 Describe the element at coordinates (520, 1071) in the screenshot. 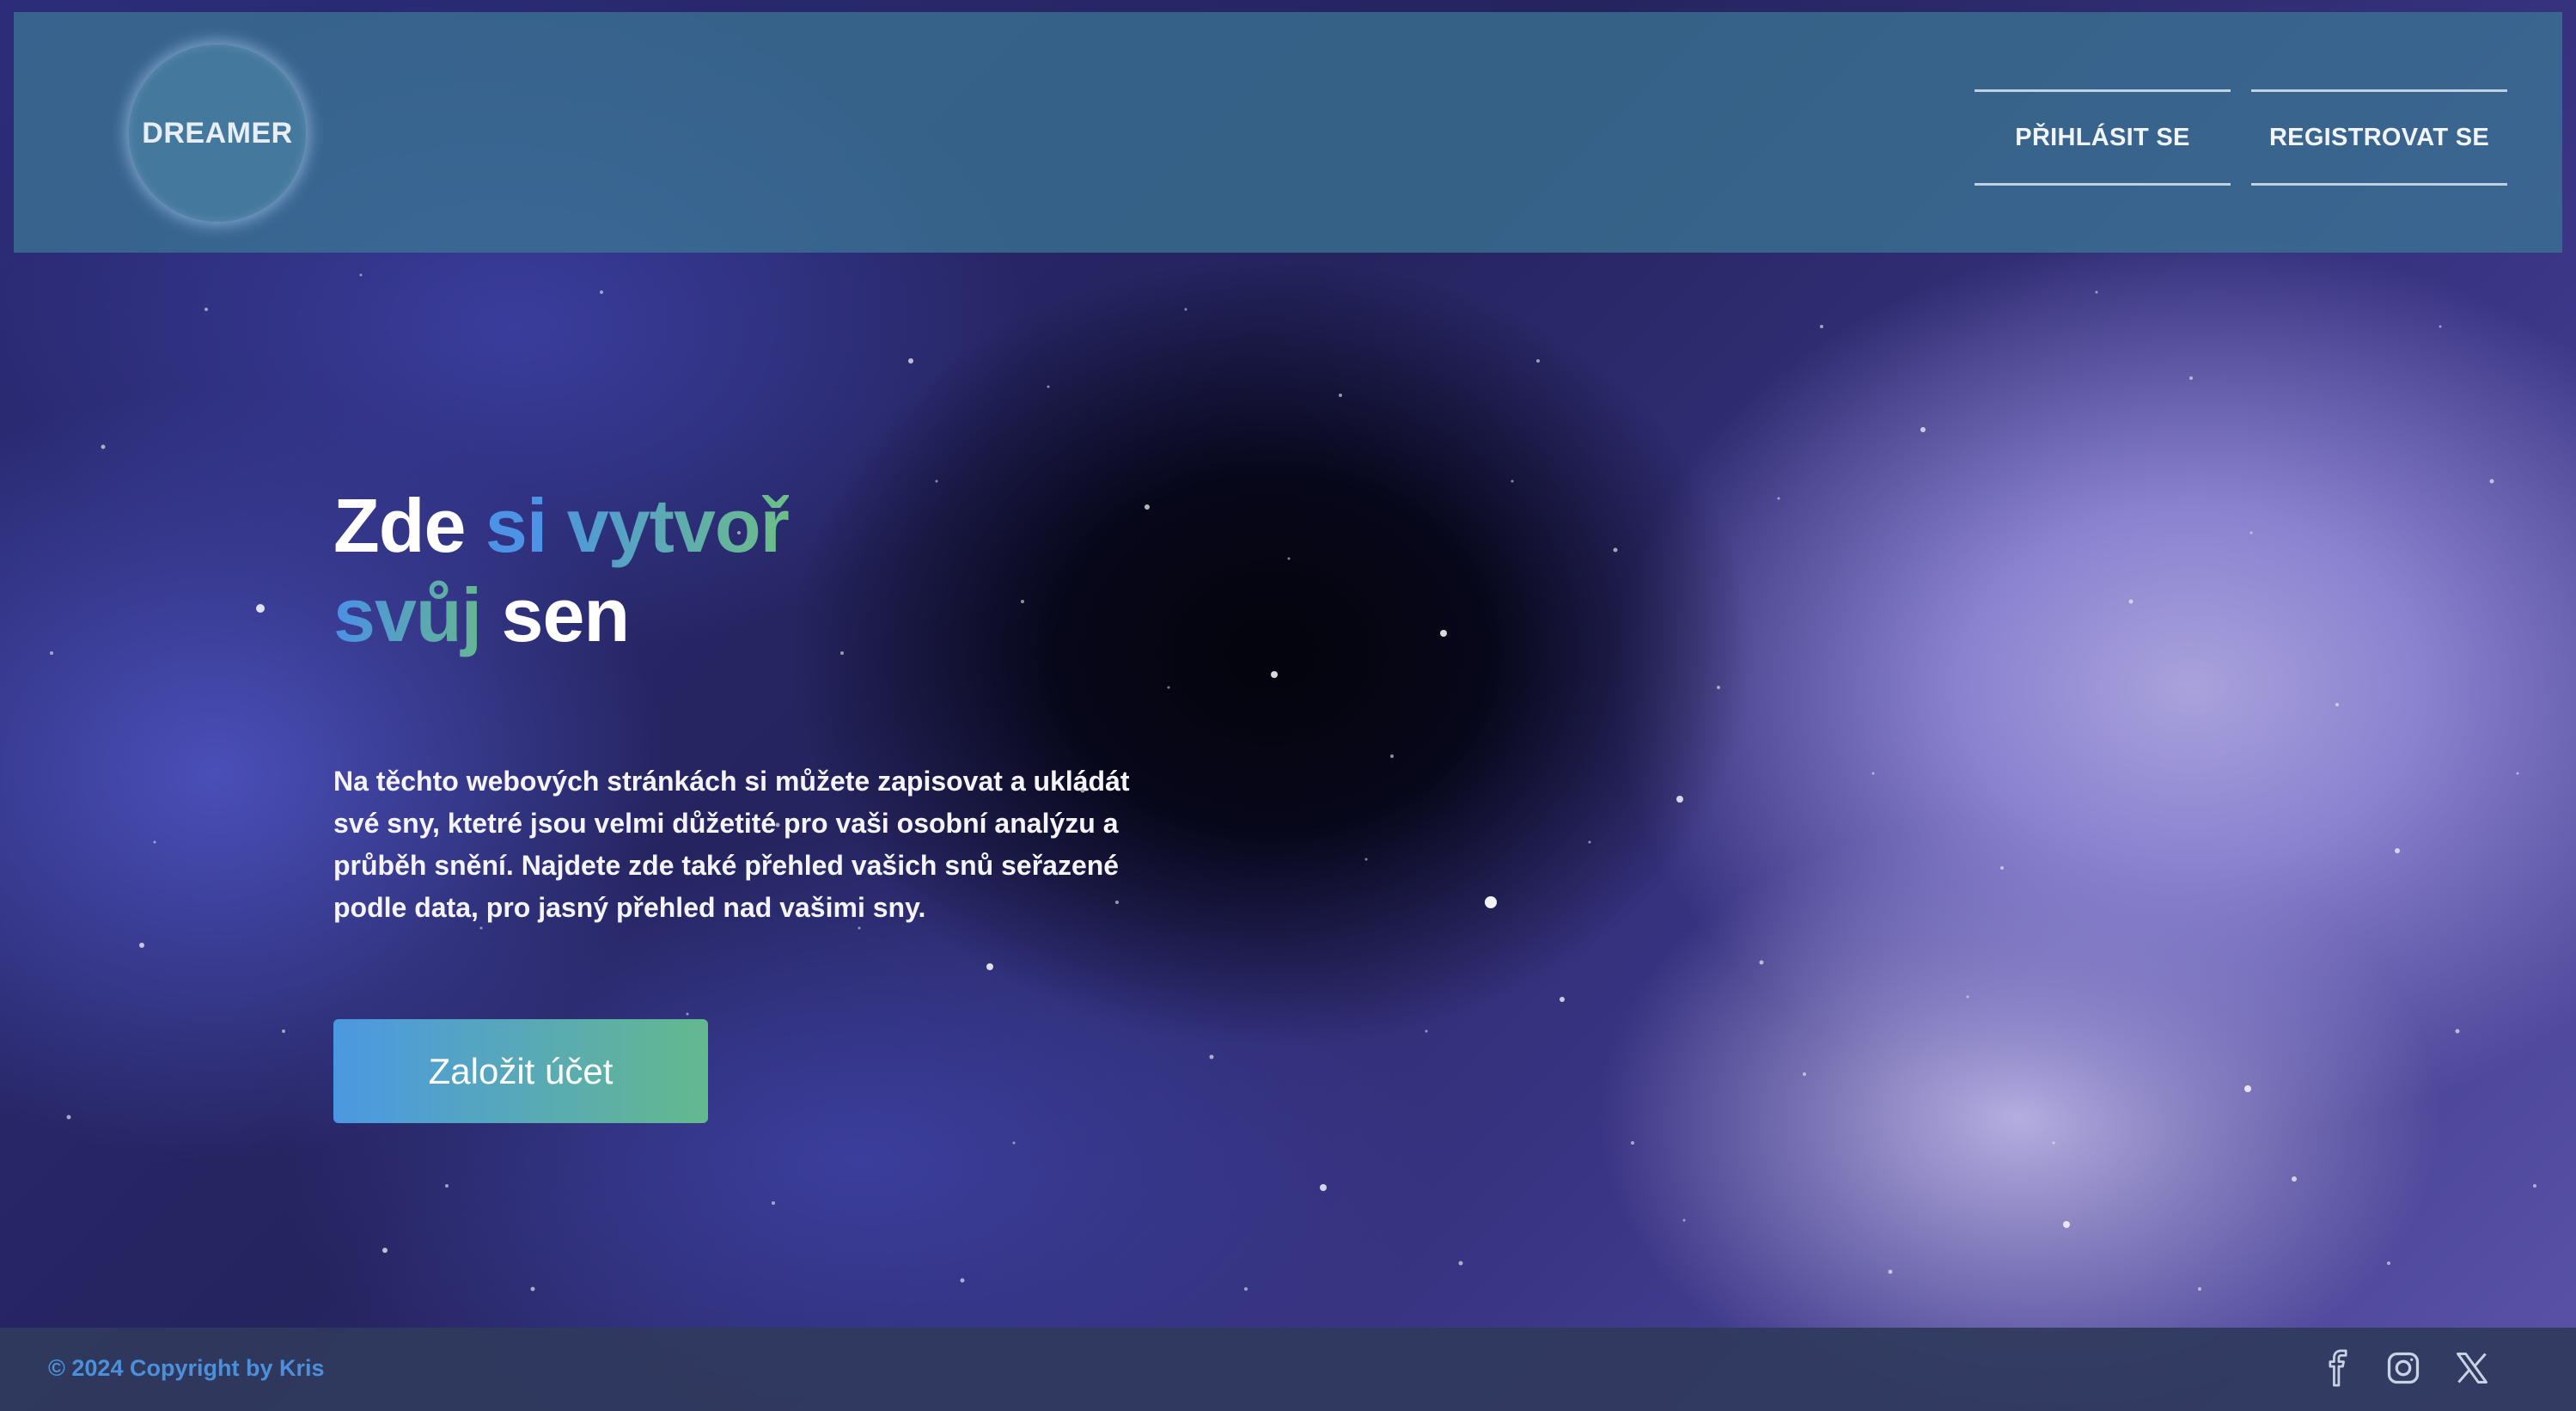

I see `create-account-button: Založit účet` at that location.